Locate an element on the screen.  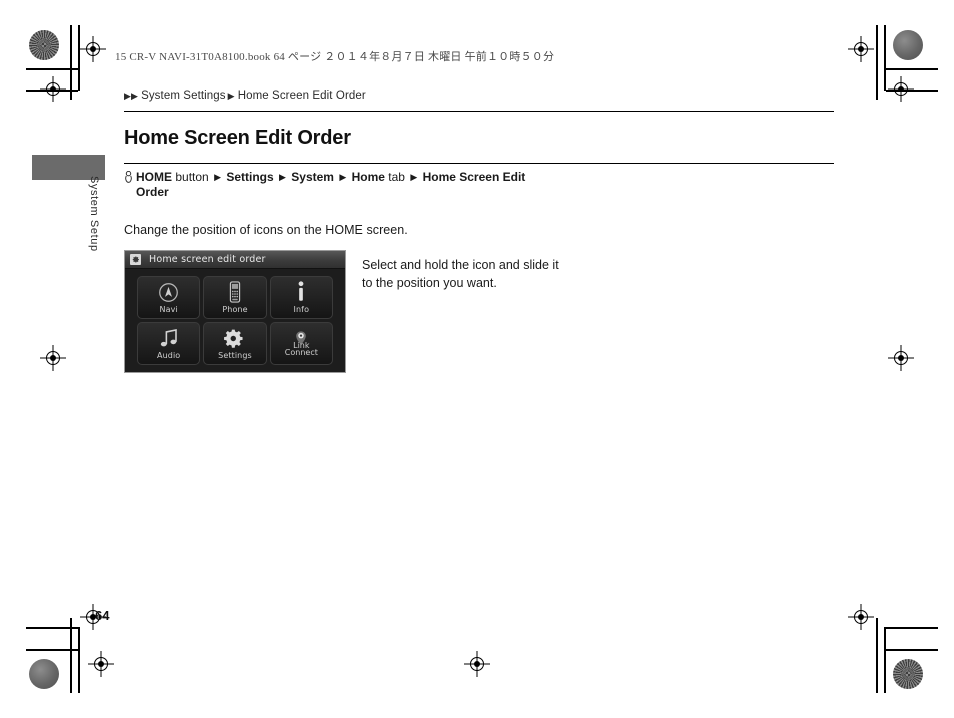
home-tile-info: Info is located at coordinates (301, 297).